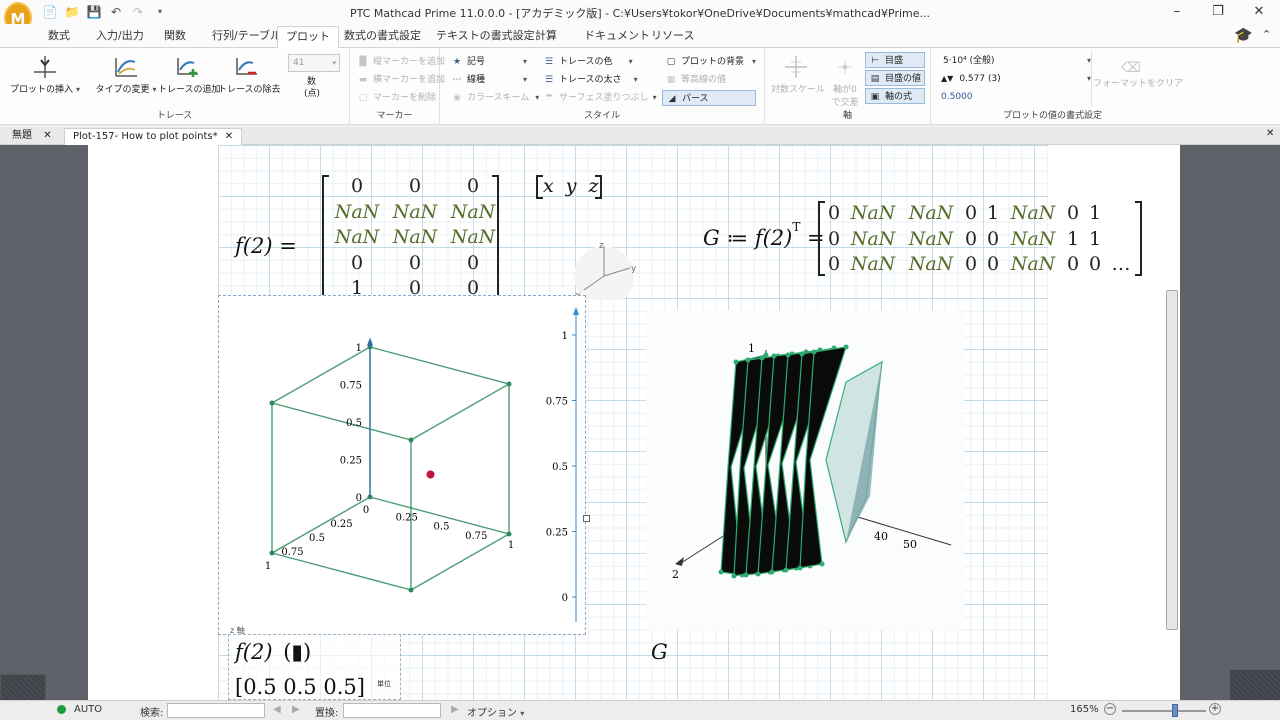 This screenshot has height=720, width=1280. Describe the element at coordinates (59, 38) in the screenshot. I see `tab-formula: 数式` at that location.